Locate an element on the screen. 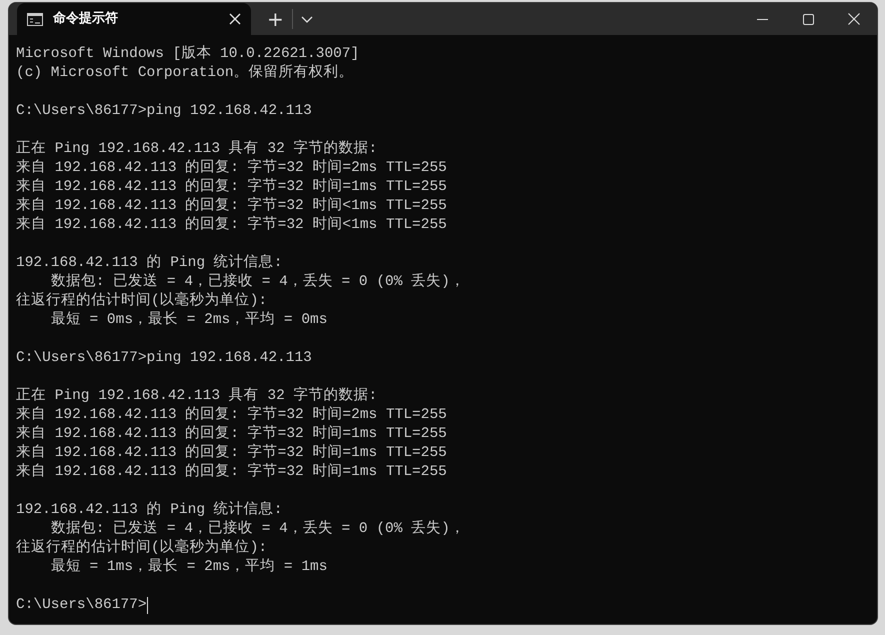 This screenshot has height=635, width=885. maximize-icon is located at coordinates (808, 19).